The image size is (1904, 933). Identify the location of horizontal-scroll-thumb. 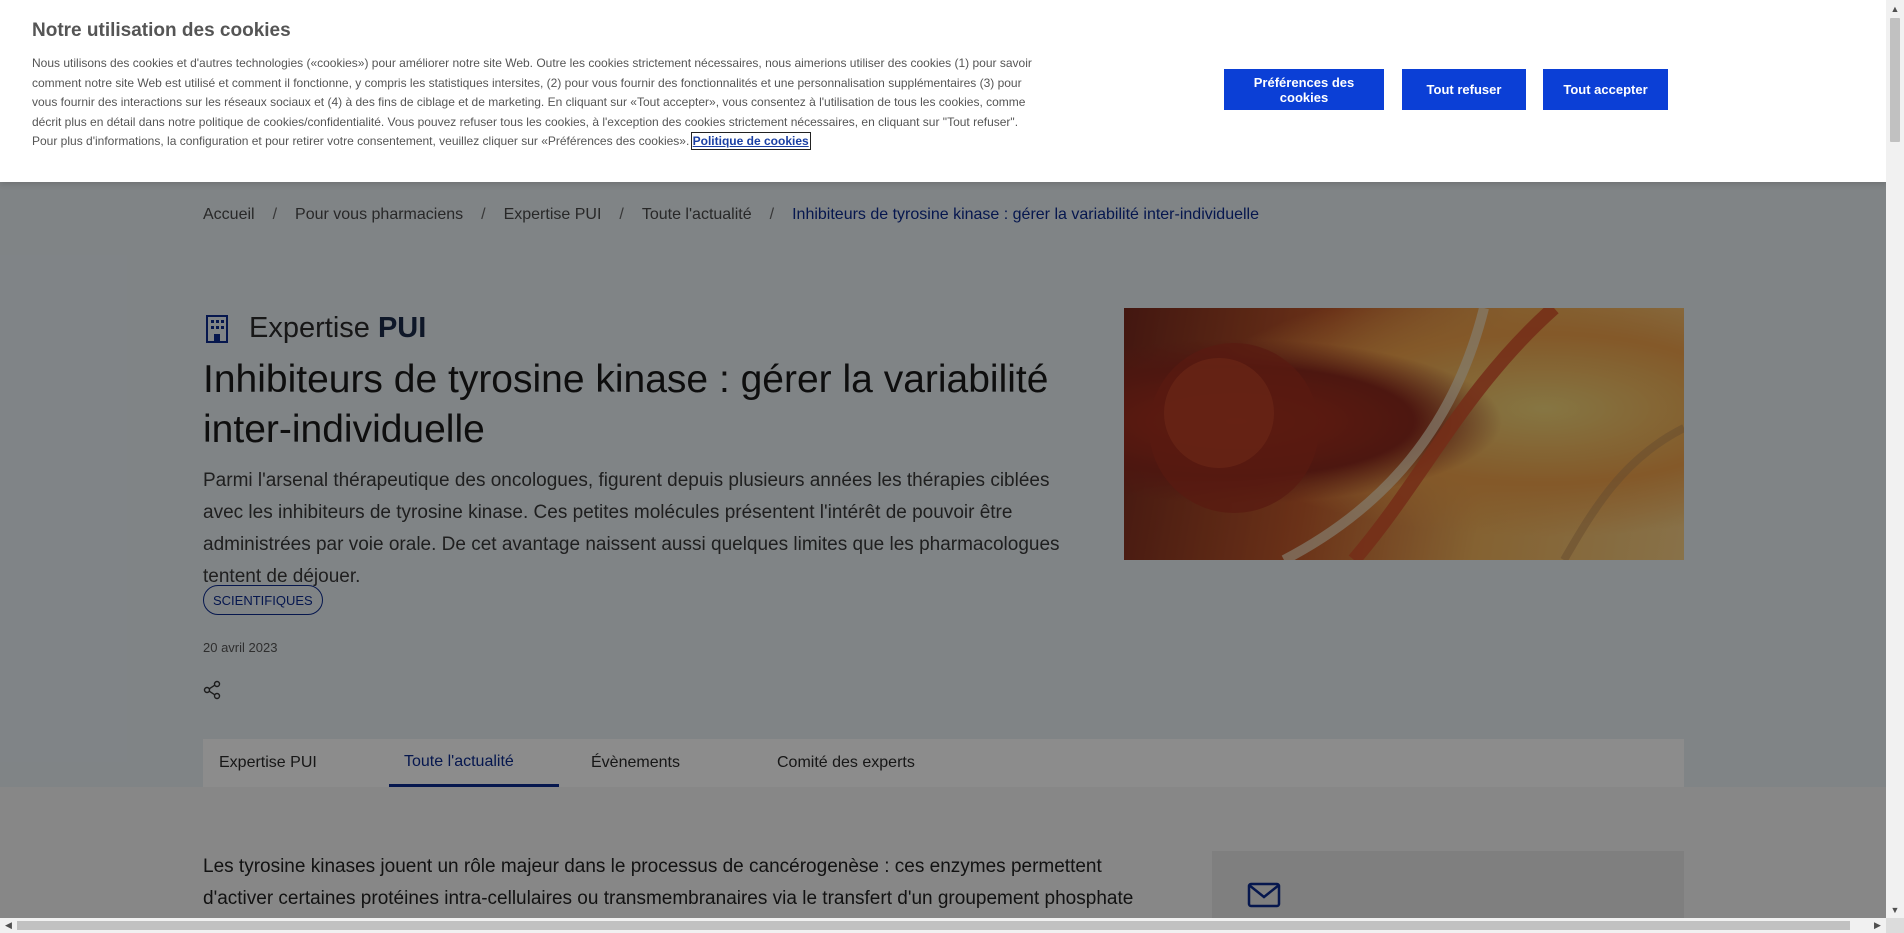
(933, 925).